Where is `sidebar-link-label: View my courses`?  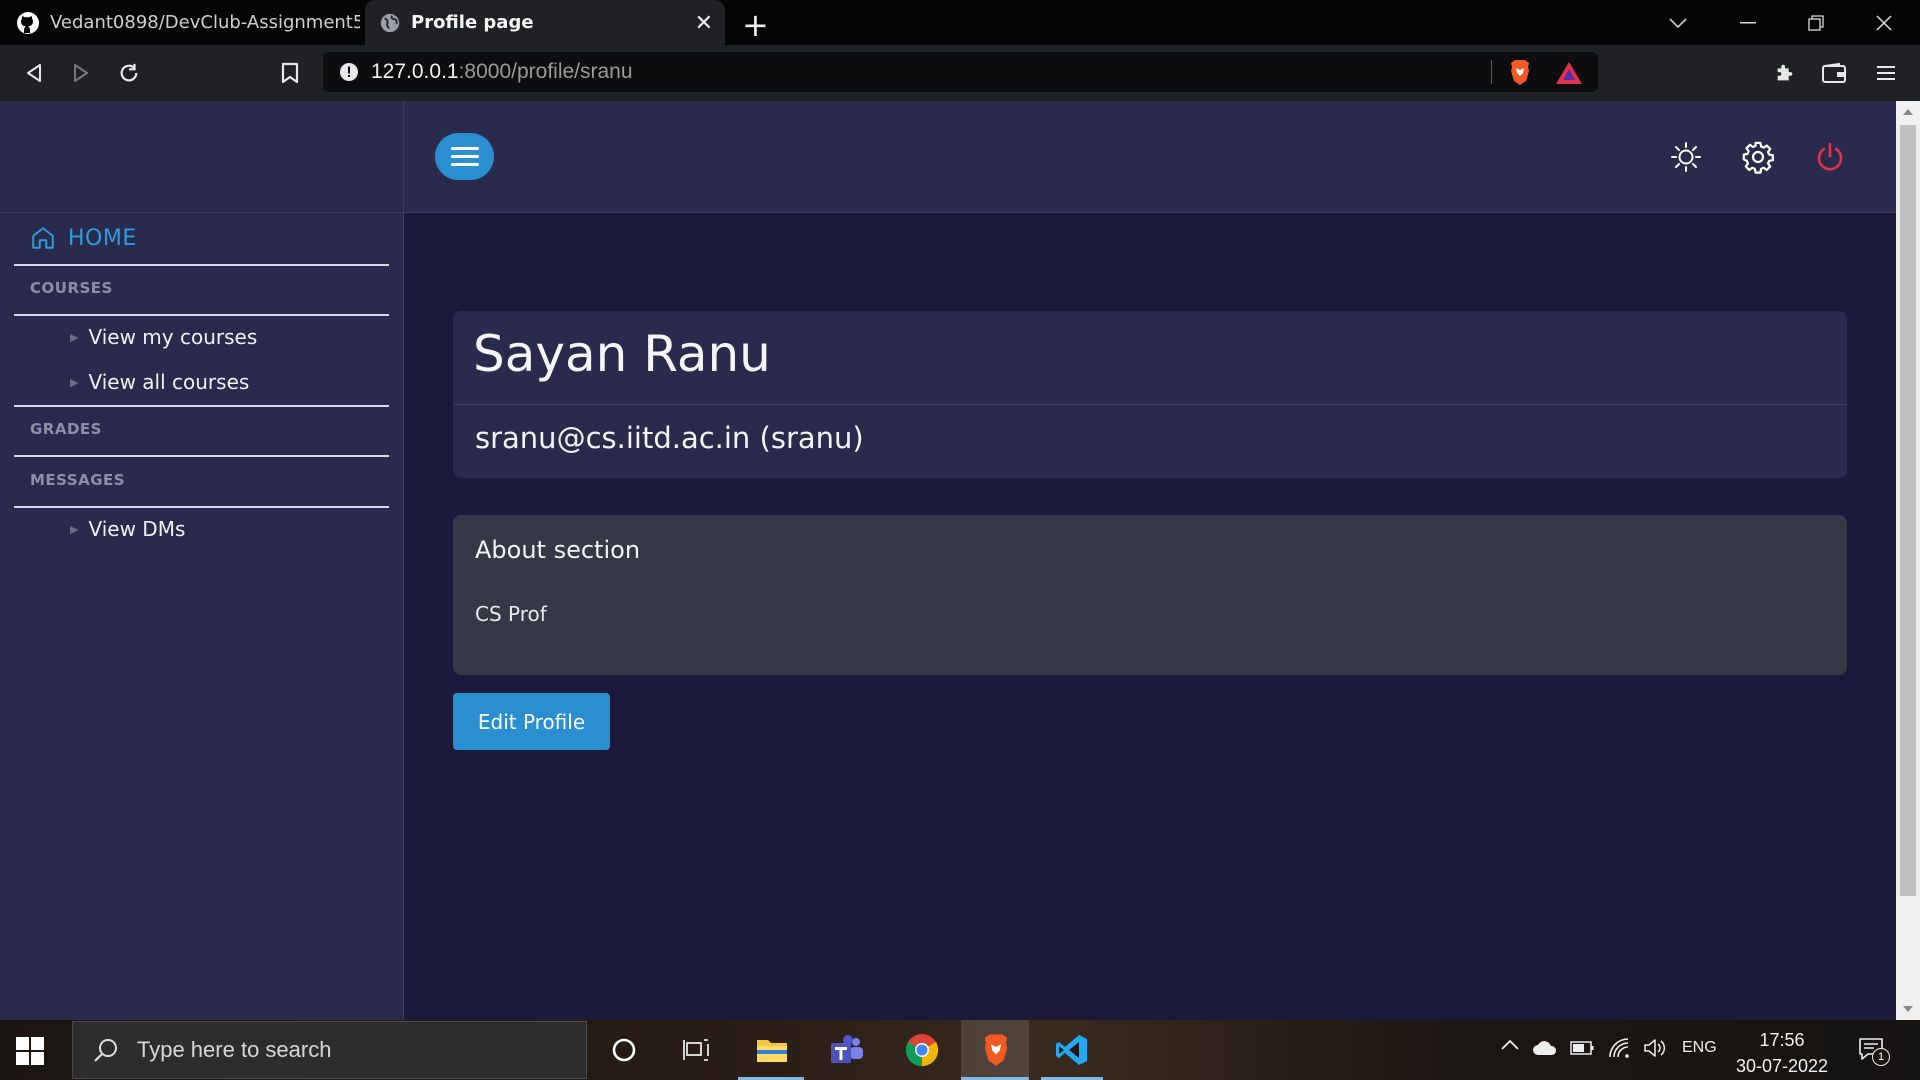 sidebar-link-label: View my courses is located at coordinates (173, 337).